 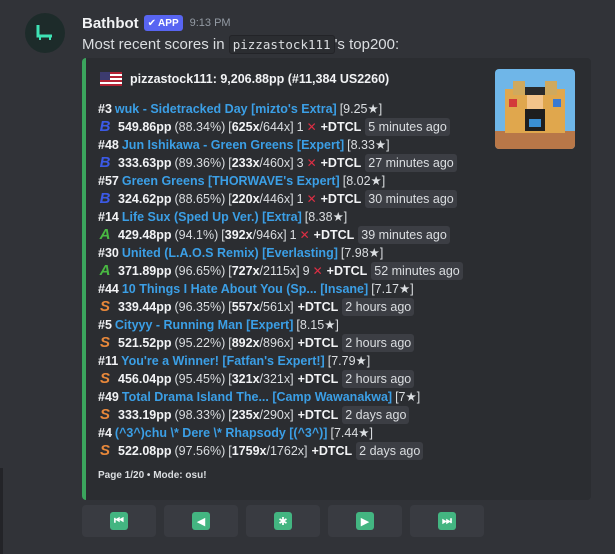 I want to click on combo-max: 233x, so click(x=245, y=163).